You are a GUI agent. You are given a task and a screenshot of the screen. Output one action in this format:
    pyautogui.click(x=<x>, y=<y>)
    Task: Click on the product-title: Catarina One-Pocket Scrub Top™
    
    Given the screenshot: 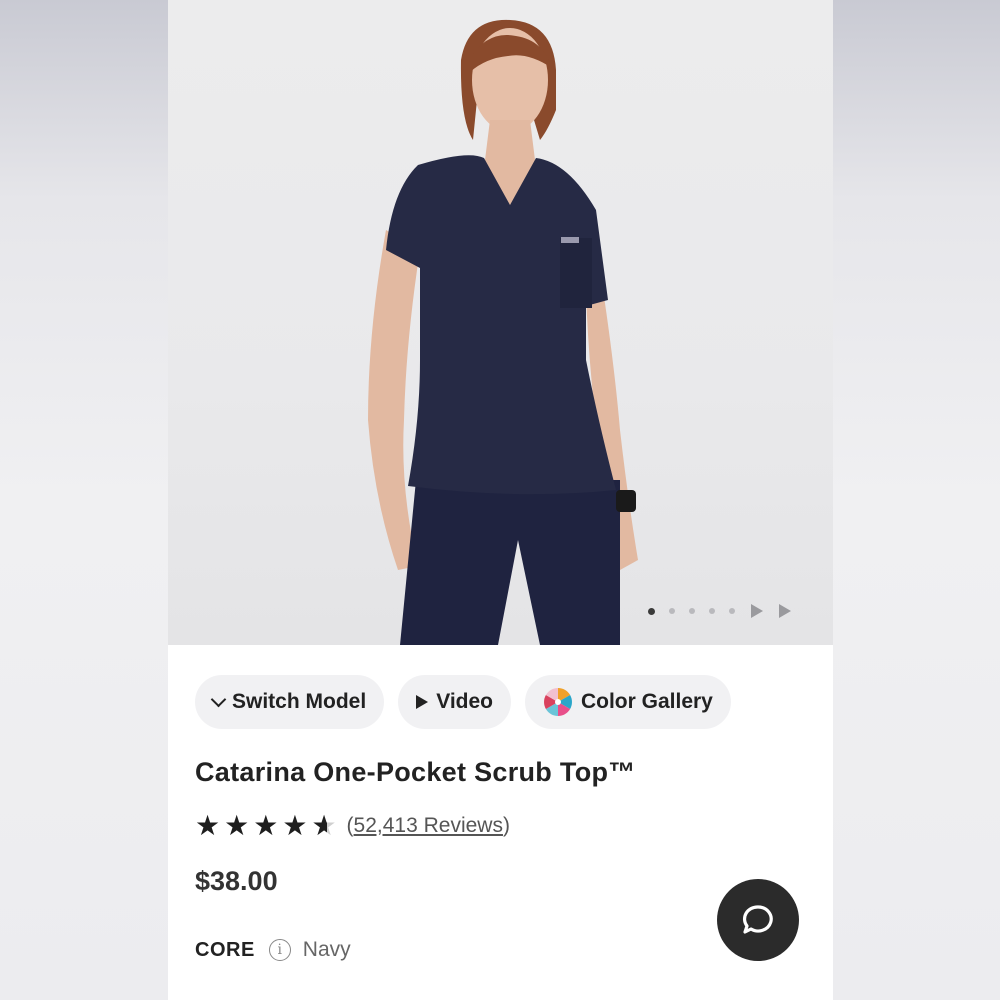 What is the action you would take?
    pyautogui.click(x=415, y=772)
    